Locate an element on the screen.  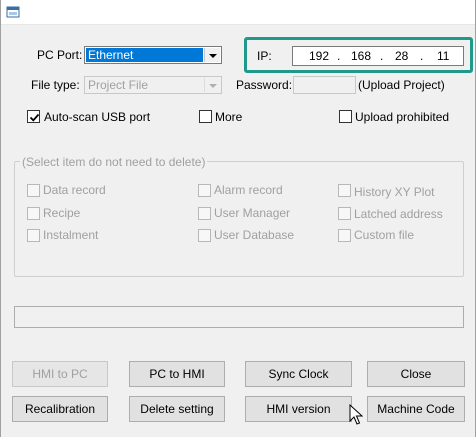
ip-label: IP: is located at coordinates (264, 56).